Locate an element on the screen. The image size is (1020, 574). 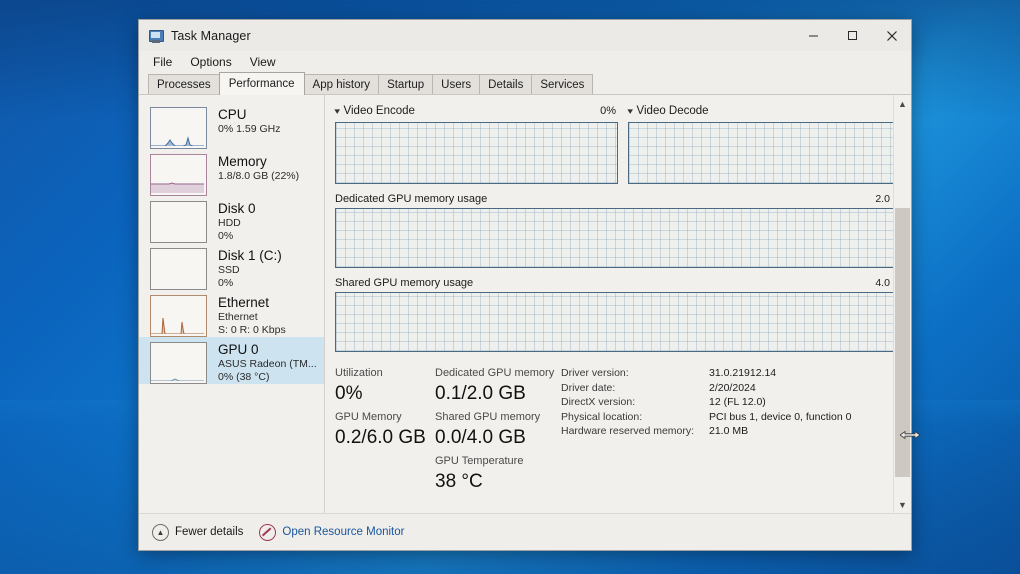
open-resource-monitor-label: Open Resource Monitor is located at coordinates (343, 532).